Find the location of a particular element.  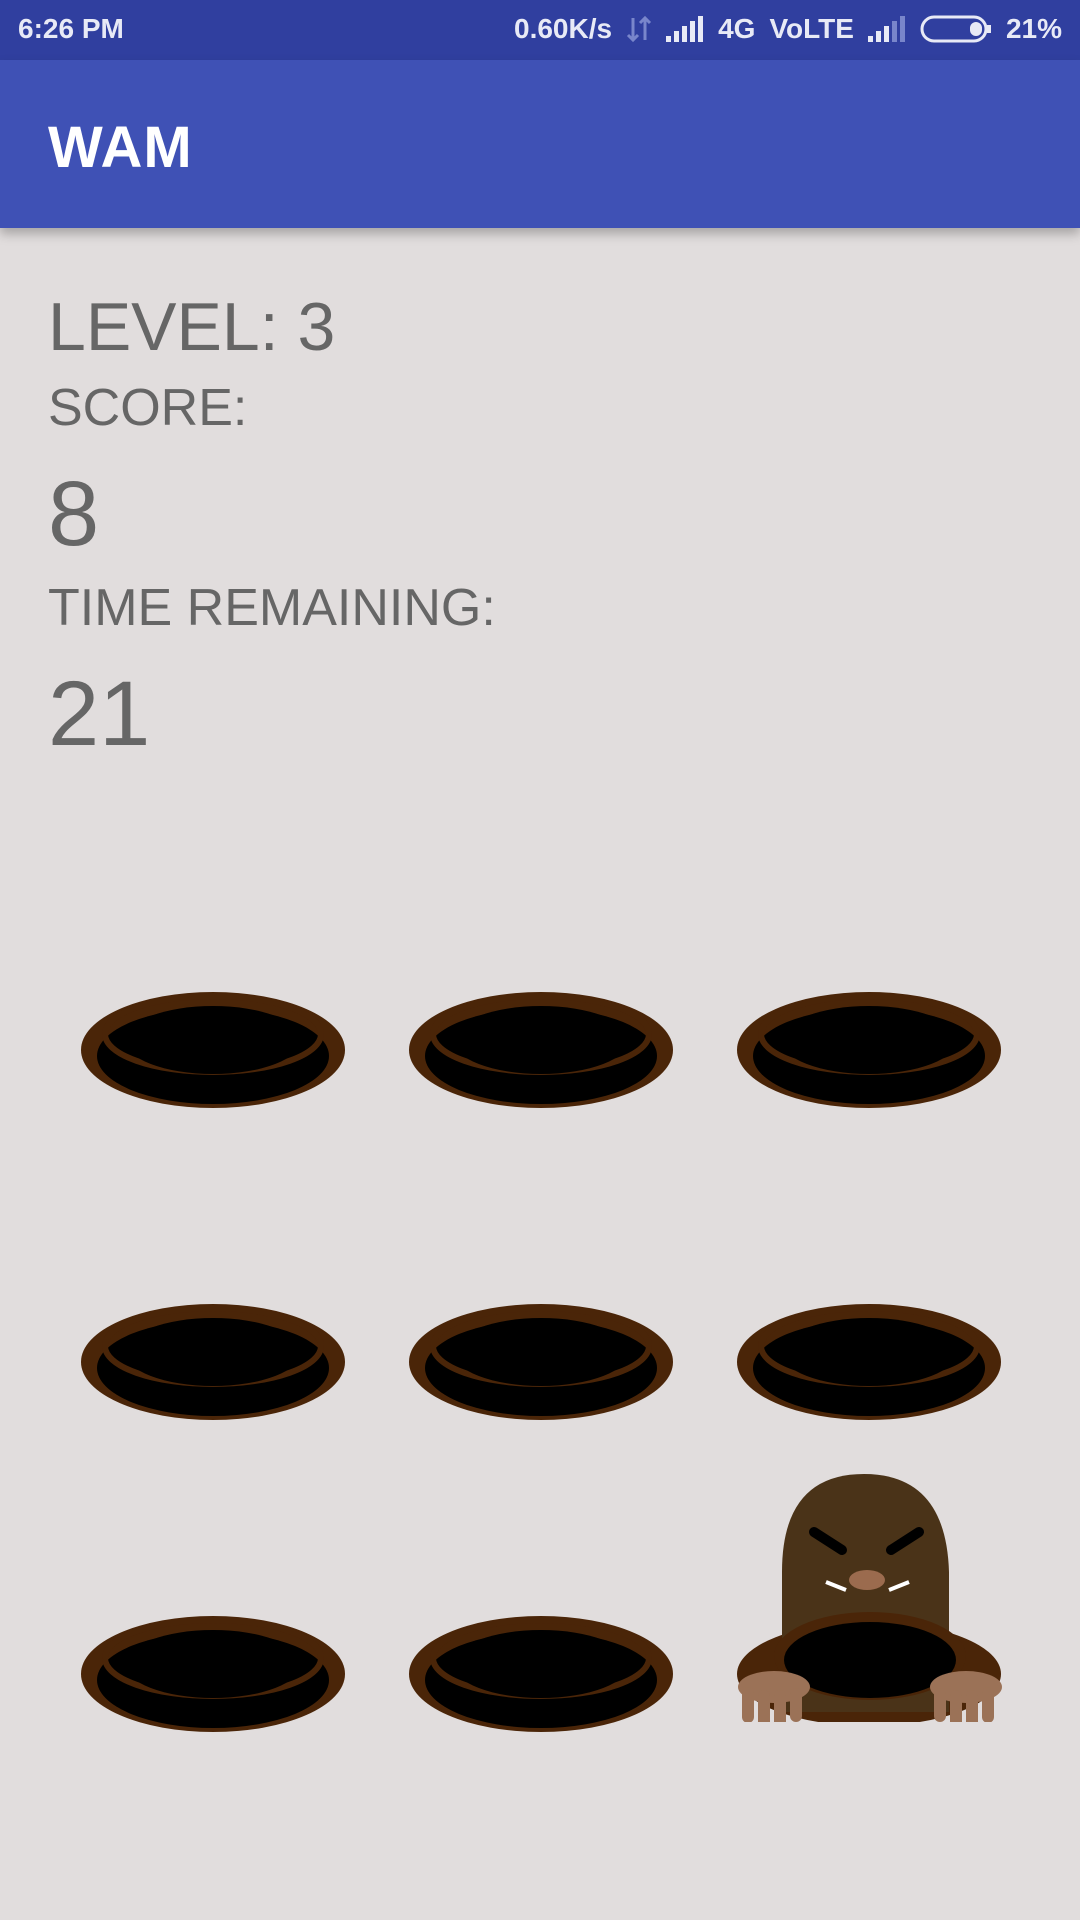

score-value: 8 is located at coordinates (74, 514).